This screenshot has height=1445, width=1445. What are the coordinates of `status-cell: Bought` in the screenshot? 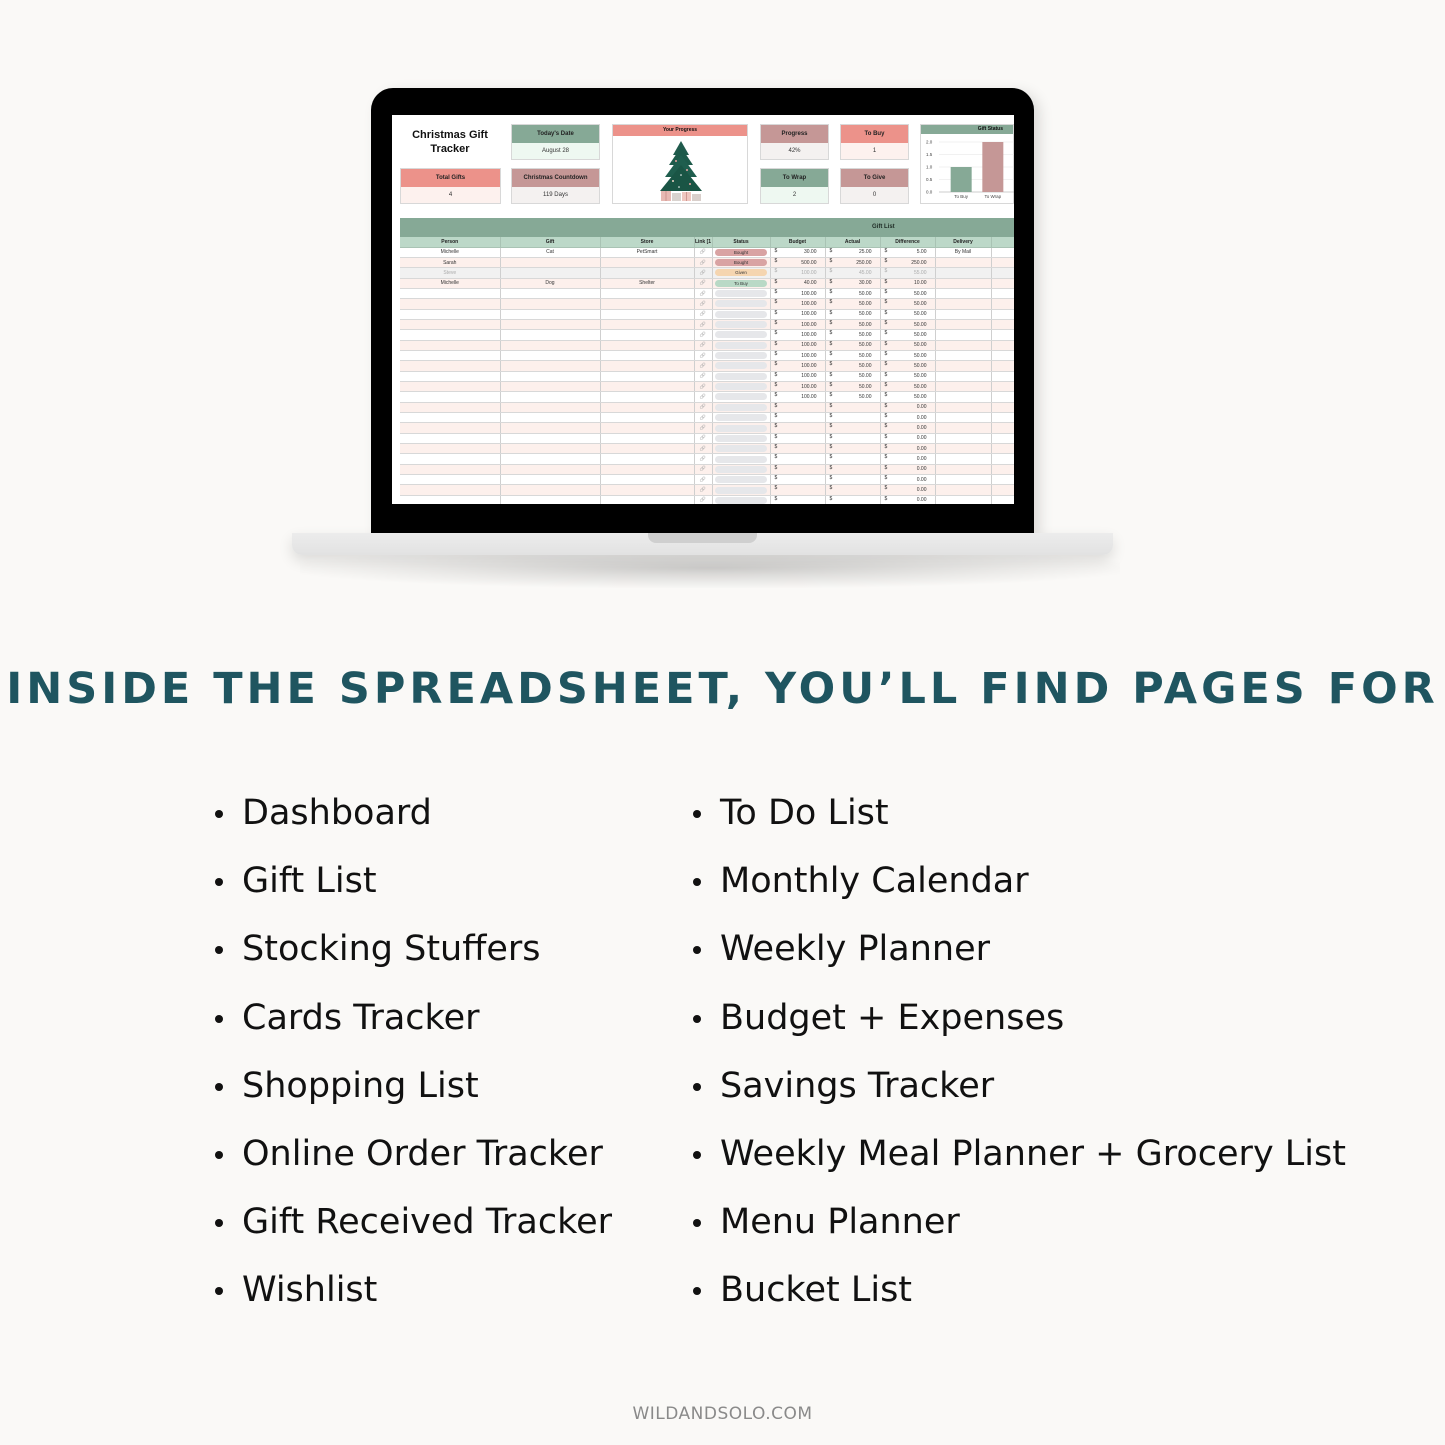 It's located at (741, 263).